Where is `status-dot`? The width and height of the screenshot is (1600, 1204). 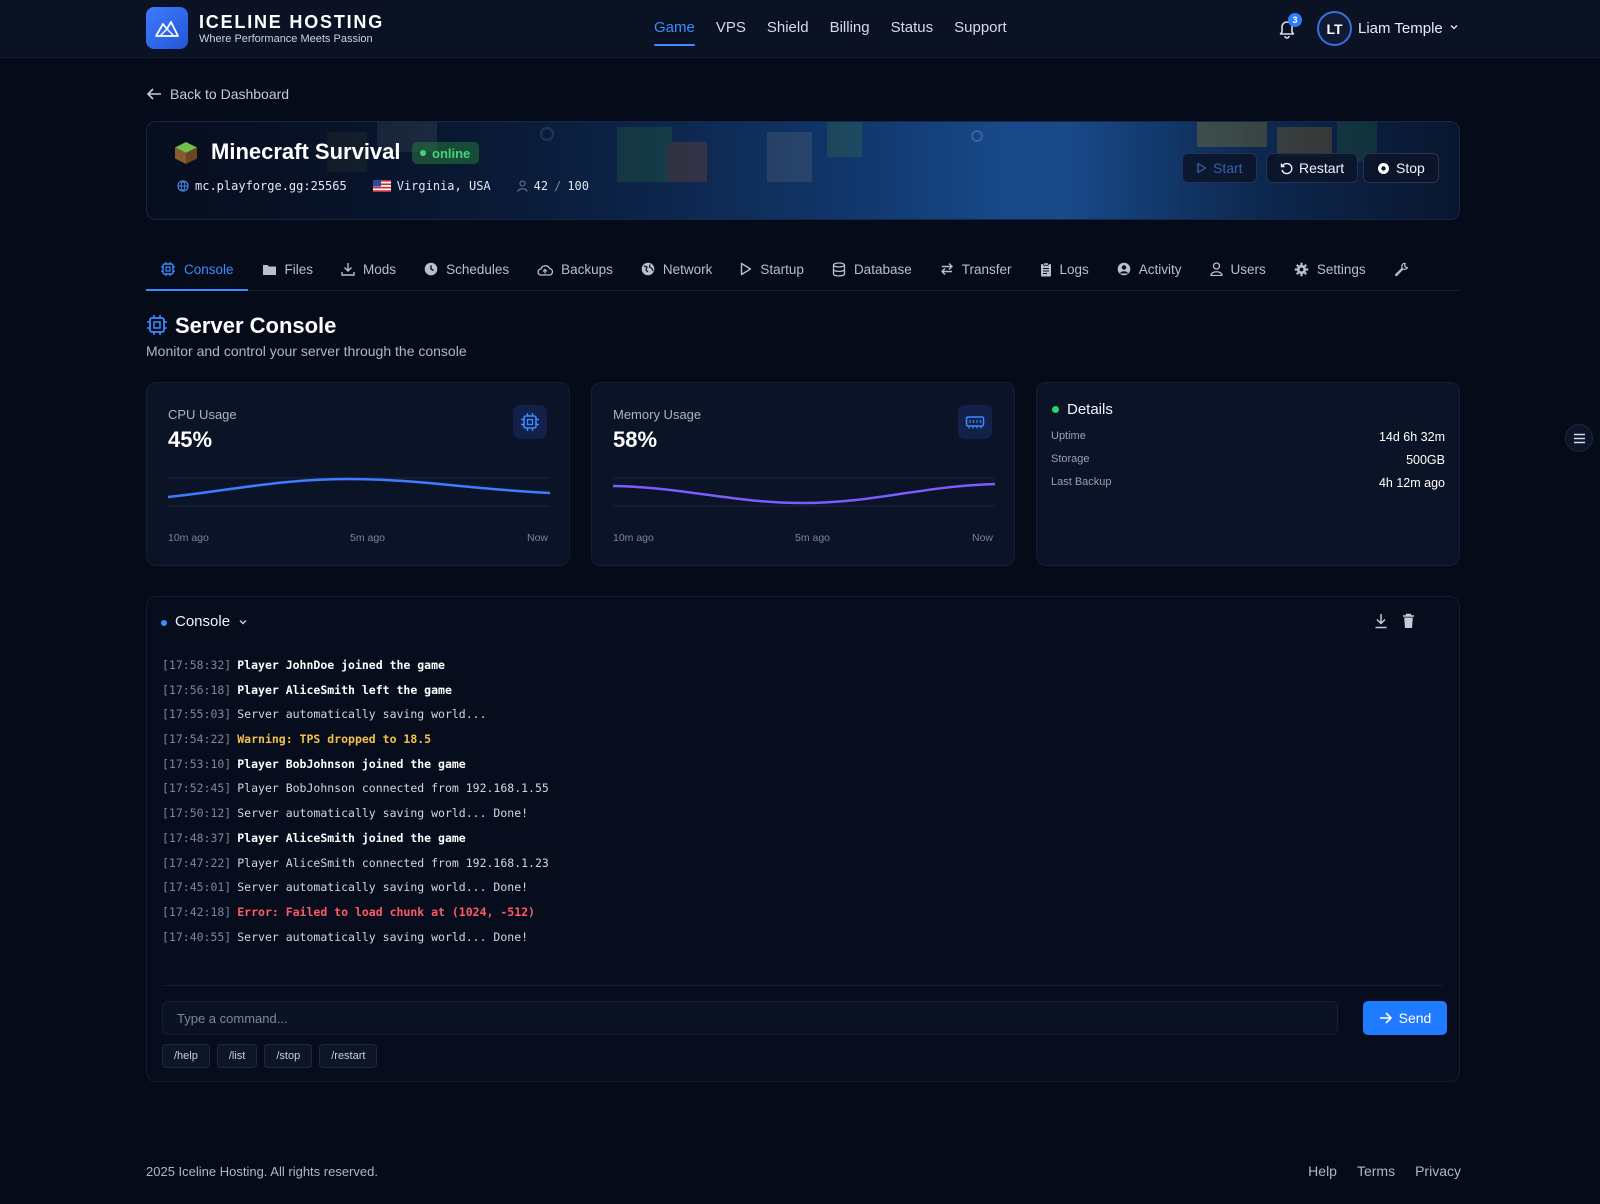
status-dot is located at coordinates (423, 153).